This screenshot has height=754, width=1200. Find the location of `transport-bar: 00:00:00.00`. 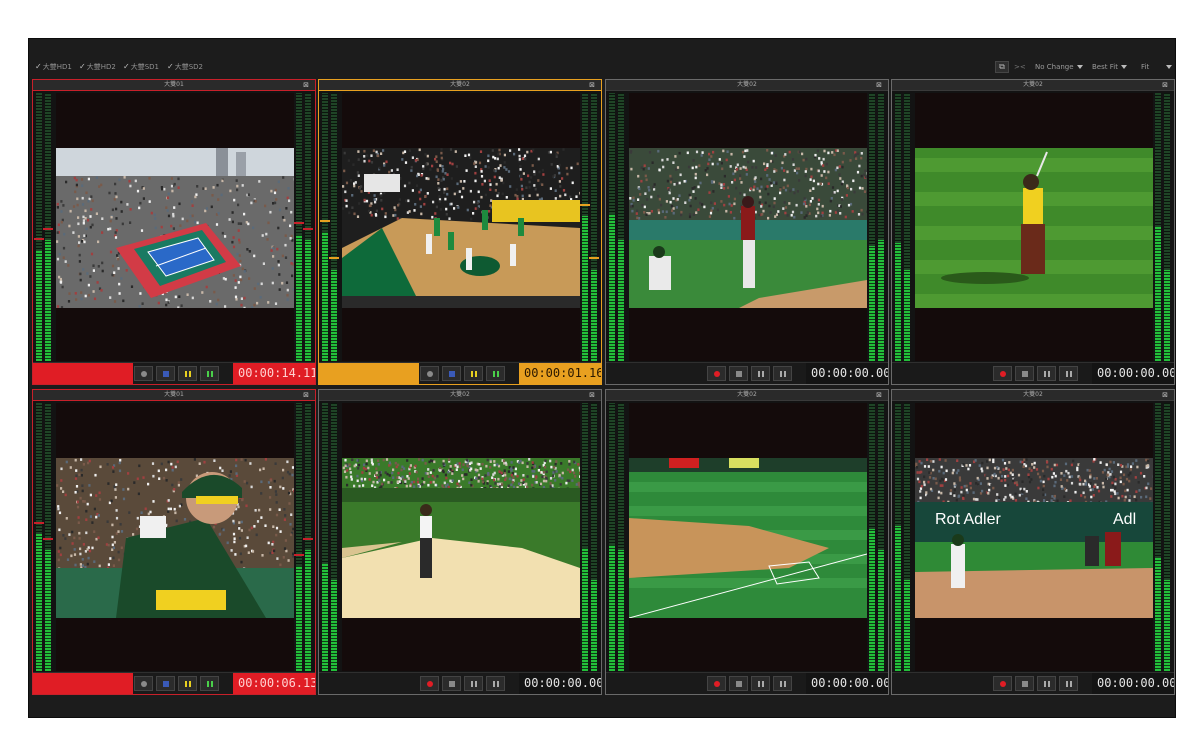

transport-bar: 00:00:00.00 is located at coordinates (1033, 373).